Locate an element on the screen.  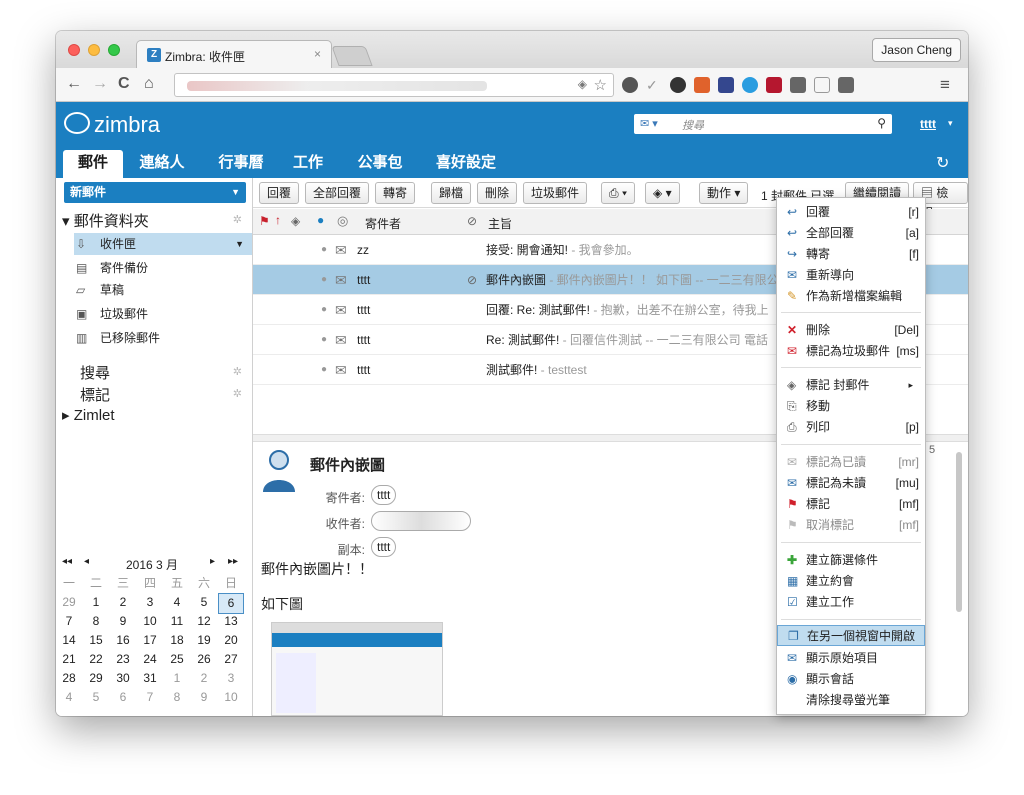
tab-briefcase: 公事包 is located at coordinates (380, 164).